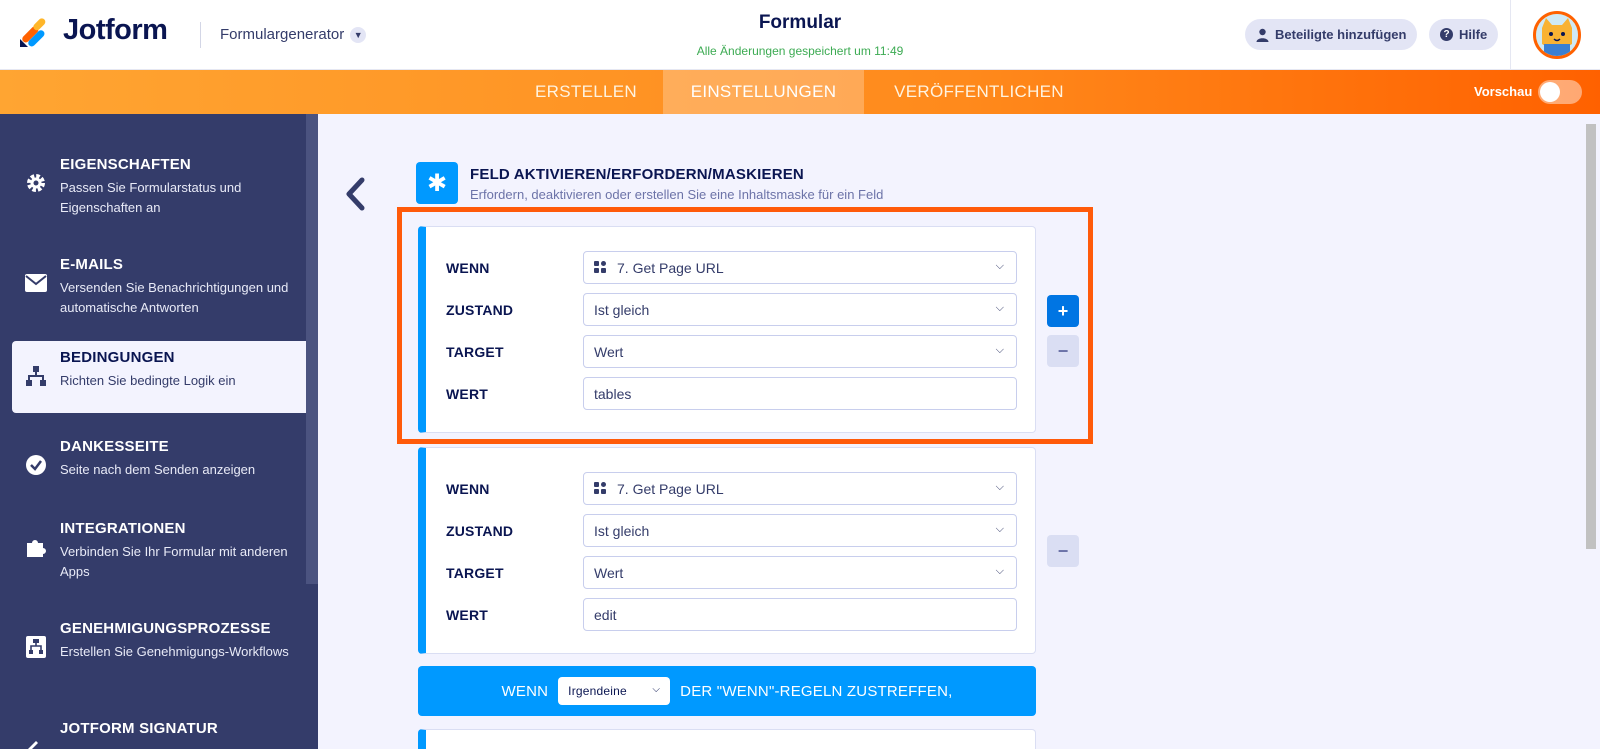 The width and height of the screenshot is (1600, 749). Describe the element at coordinates (139, 728) in the screenshot. I see `sidebar-item-title: JOTFORM SIGNATUR` at that location.